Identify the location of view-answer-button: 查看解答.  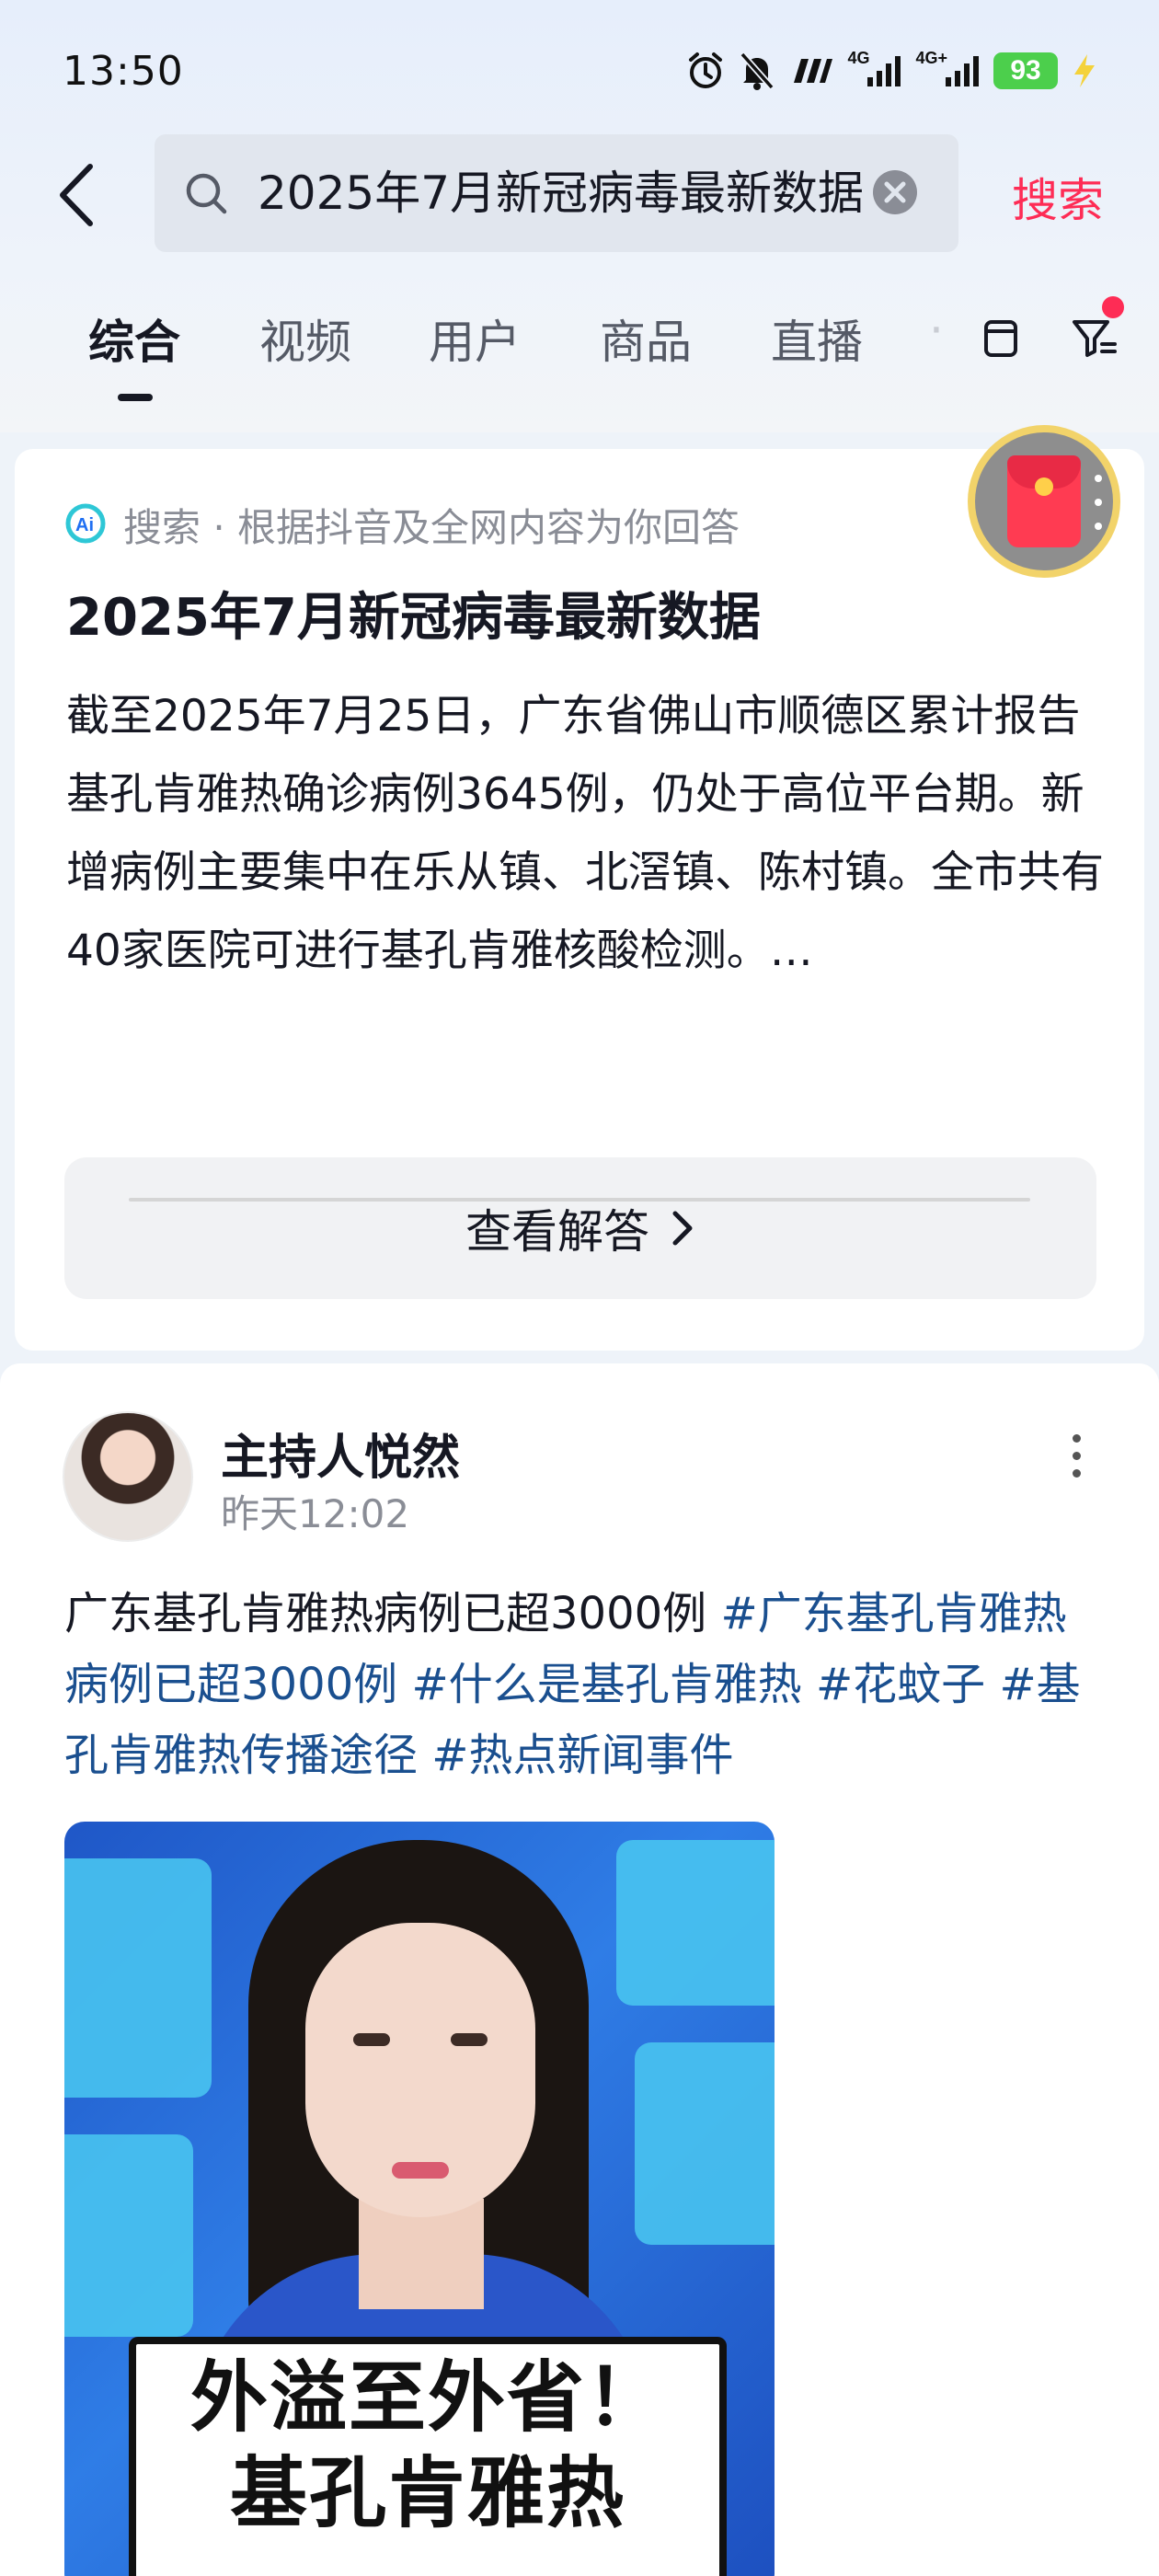
(580, 1228).